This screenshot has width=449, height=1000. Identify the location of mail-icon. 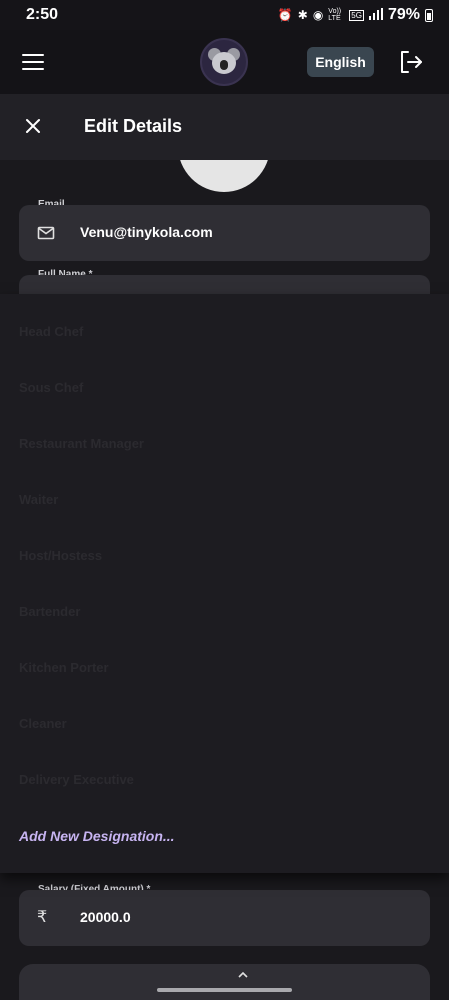
(46, 233).